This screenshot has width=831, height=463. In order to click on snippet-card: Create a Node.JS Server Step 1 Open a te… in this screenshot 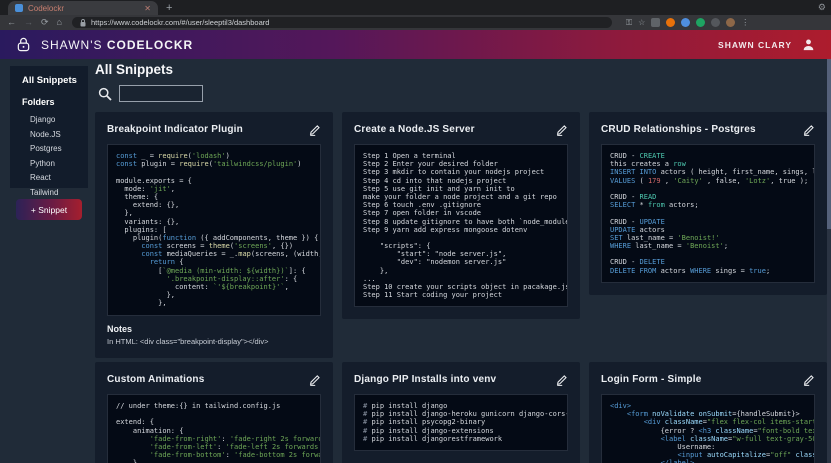, I will do `click(461, 216)`.